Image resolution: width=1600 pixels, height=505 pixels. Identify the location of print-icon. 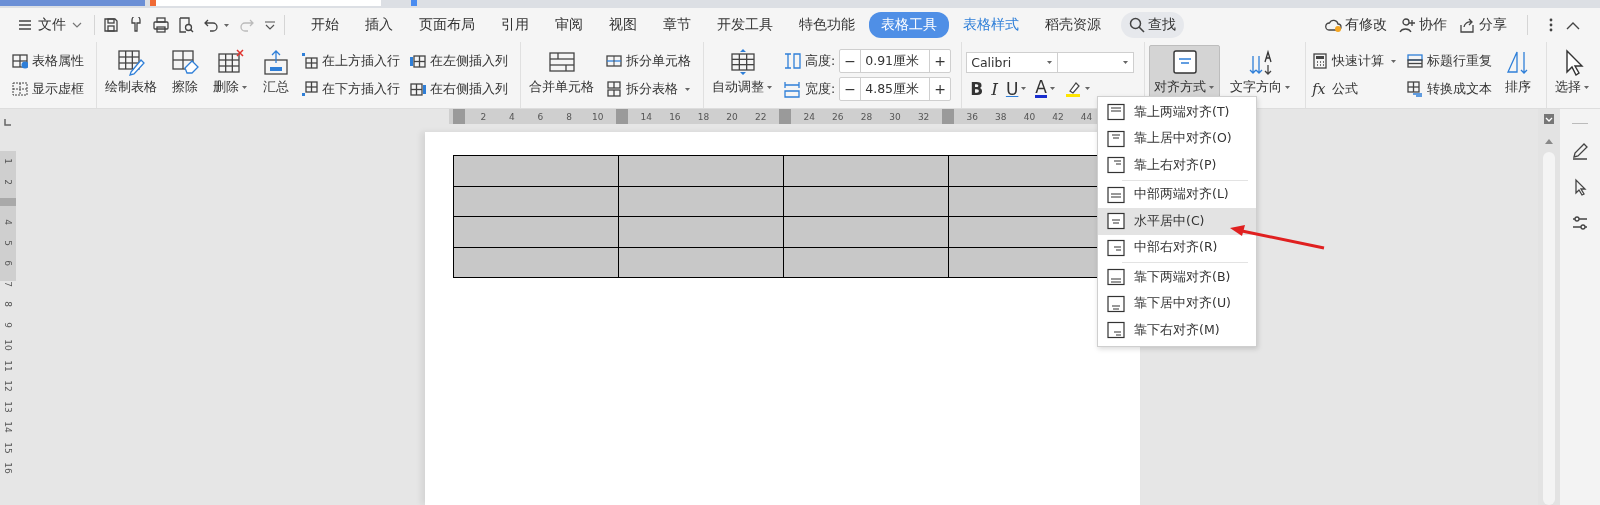
(161, 25).